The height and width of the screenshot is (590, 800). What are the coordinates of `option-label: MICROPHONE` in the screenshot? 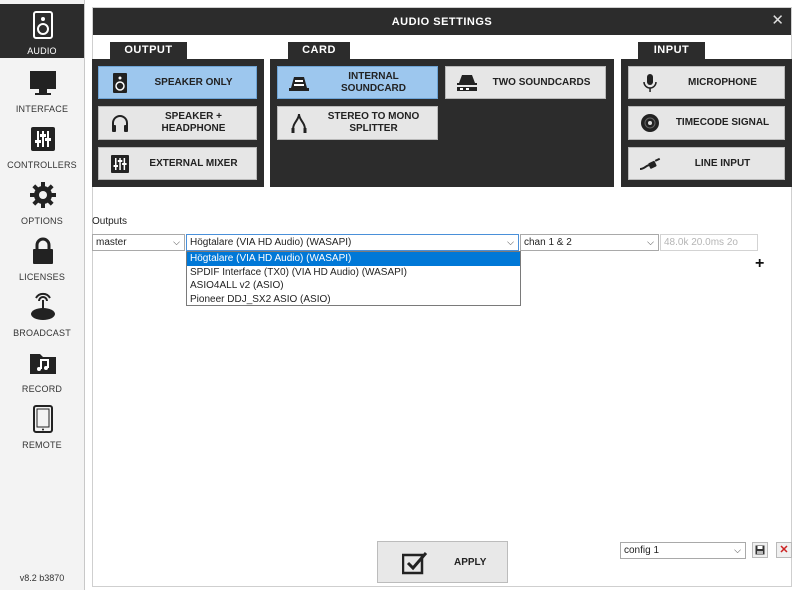 It's located at (722, 82).